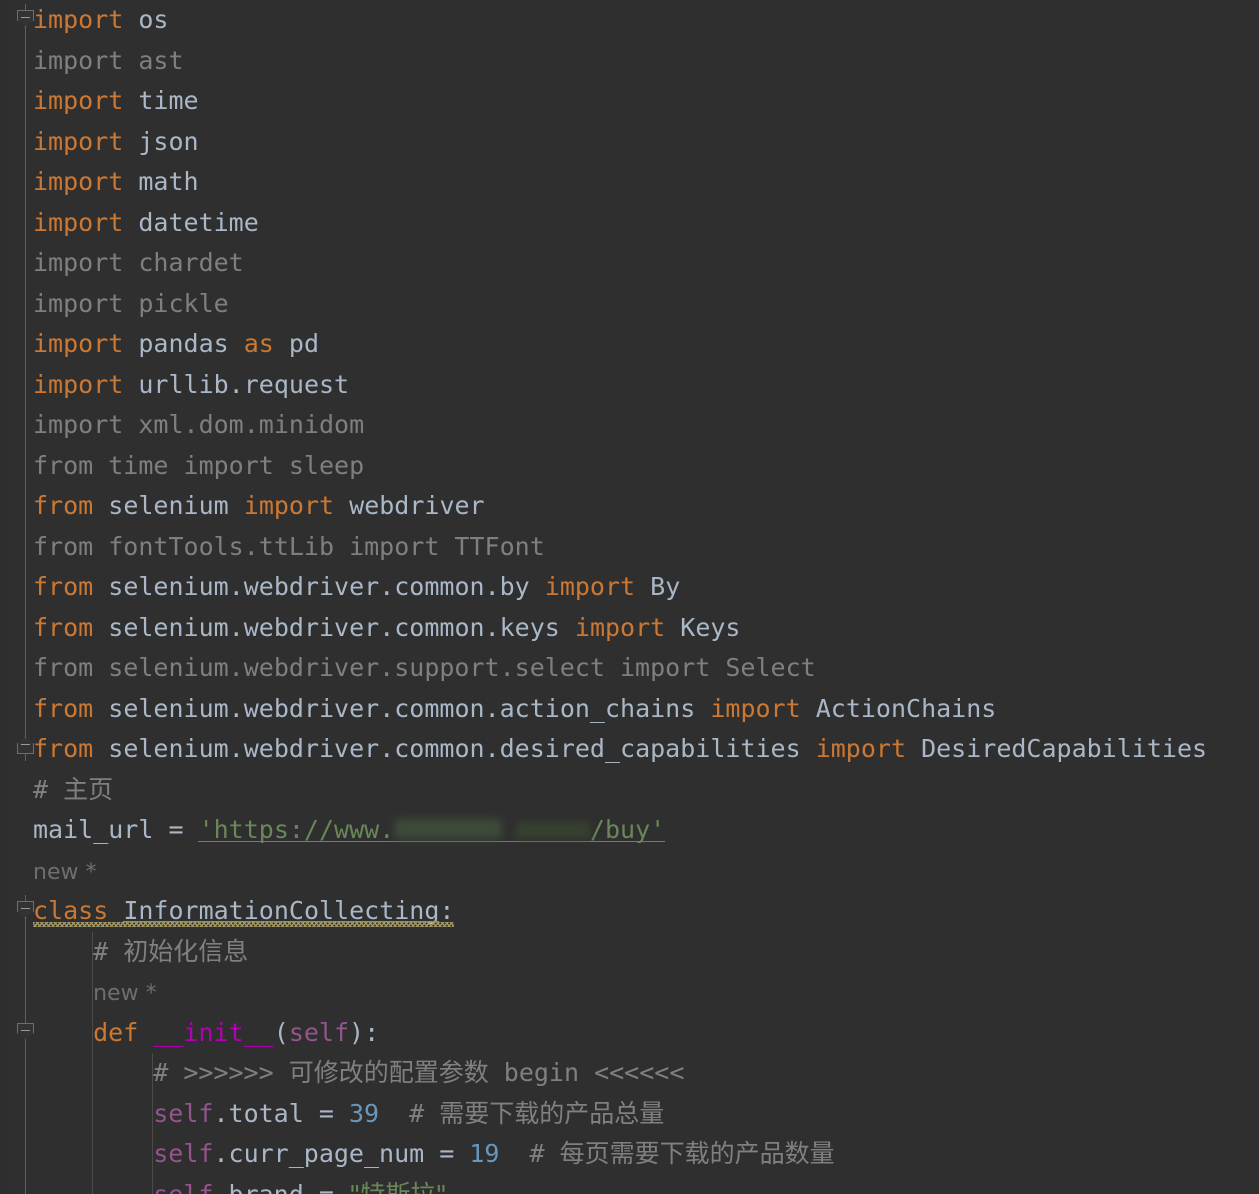 Image resolution: width=1259 pixels, height=1194 pixels. Describe the element at coordinates (259, 506) in the screenshot. I see `code-line: from selenium import webdriver` at that location.